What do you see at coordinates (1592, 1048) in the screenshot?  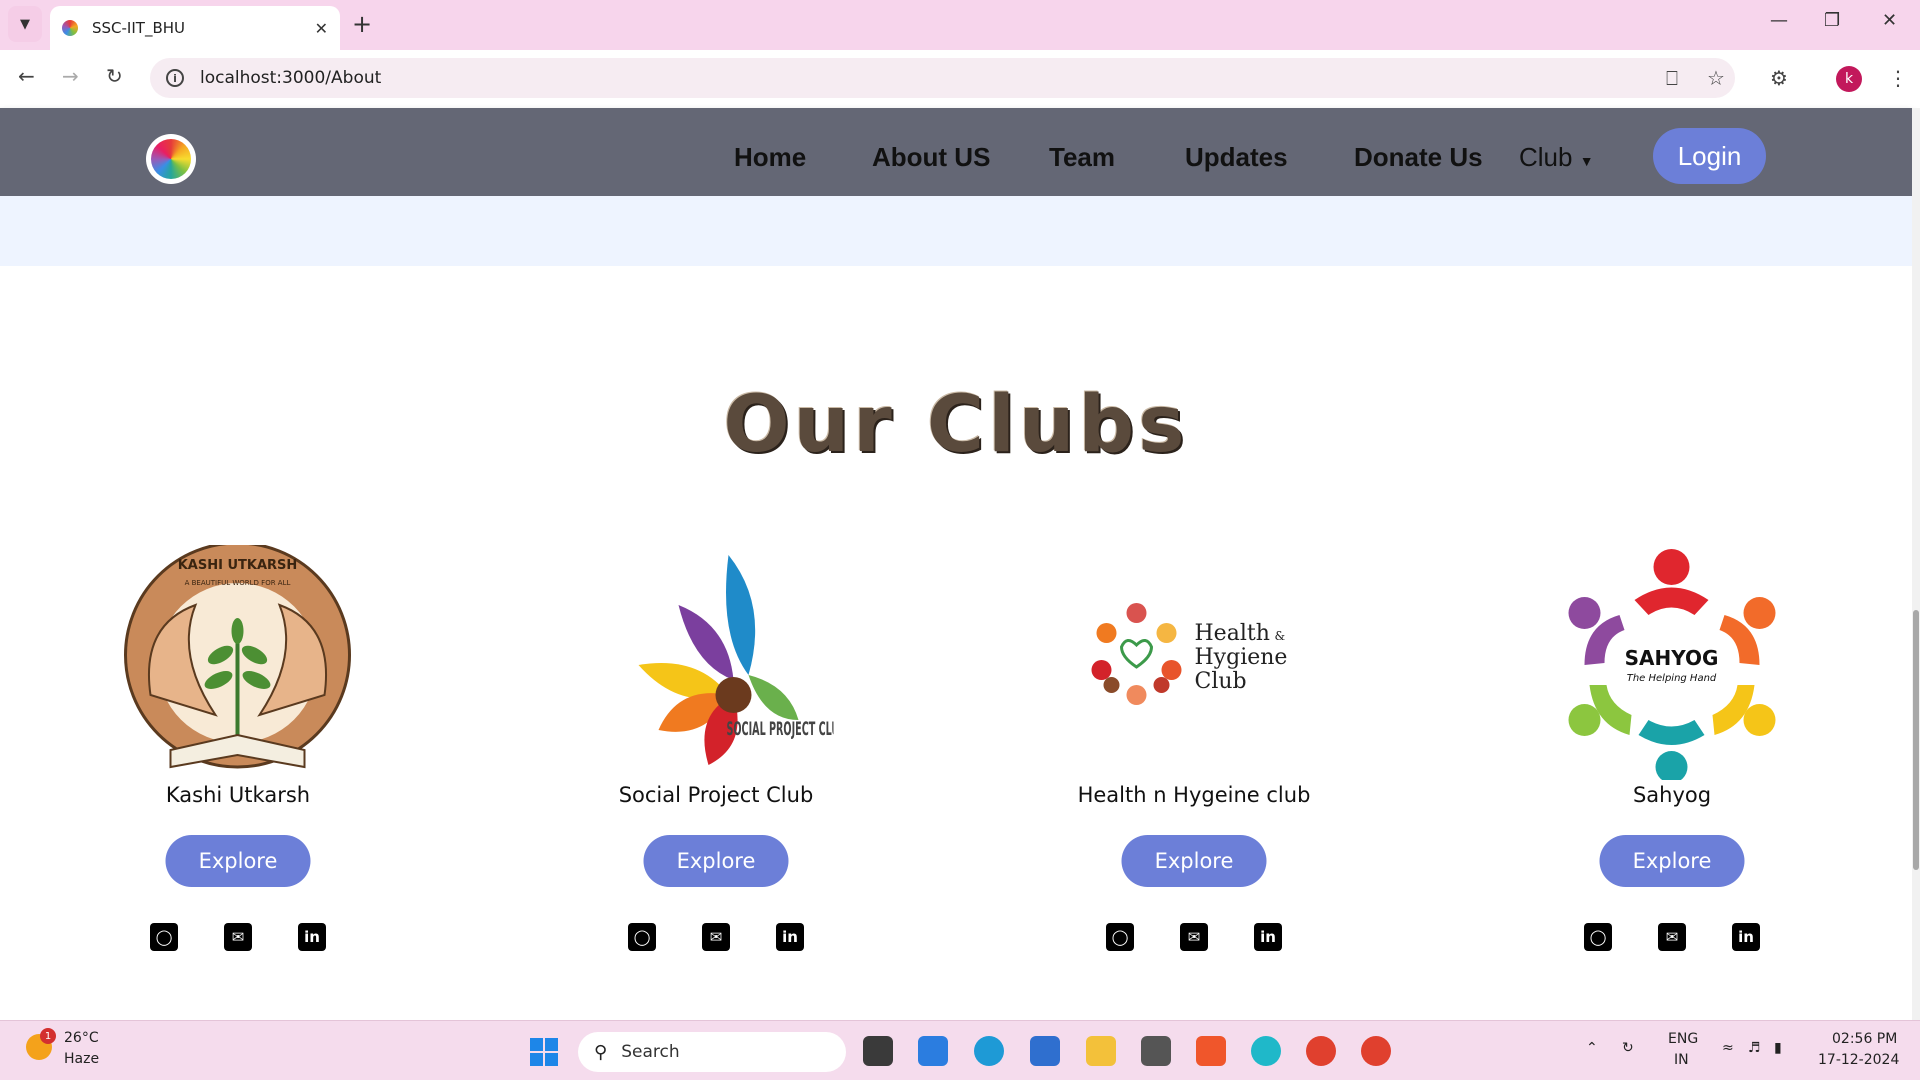 I see `chevron-up-icon: ⌃` at bounding box center [1592, 1048].